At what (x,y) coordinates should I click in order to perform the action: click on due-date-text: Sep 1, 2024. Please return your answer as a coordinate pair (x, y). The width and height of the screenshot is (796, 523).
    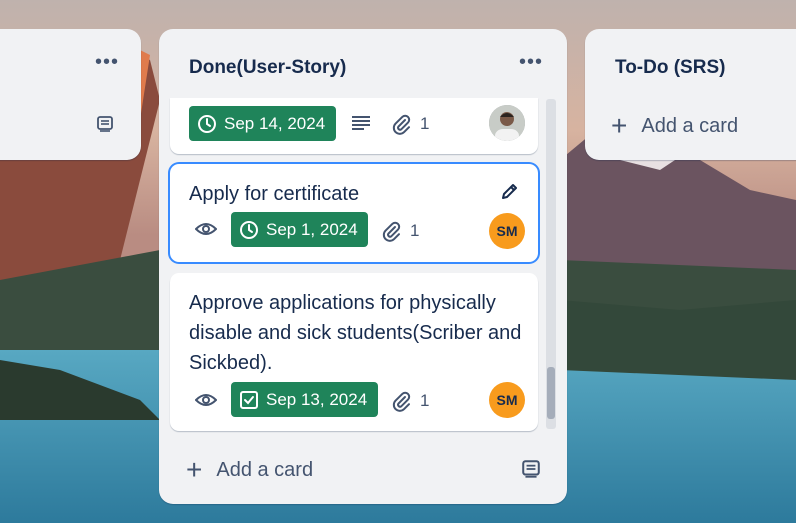
    Looking at the image, I should click on (312, 229).